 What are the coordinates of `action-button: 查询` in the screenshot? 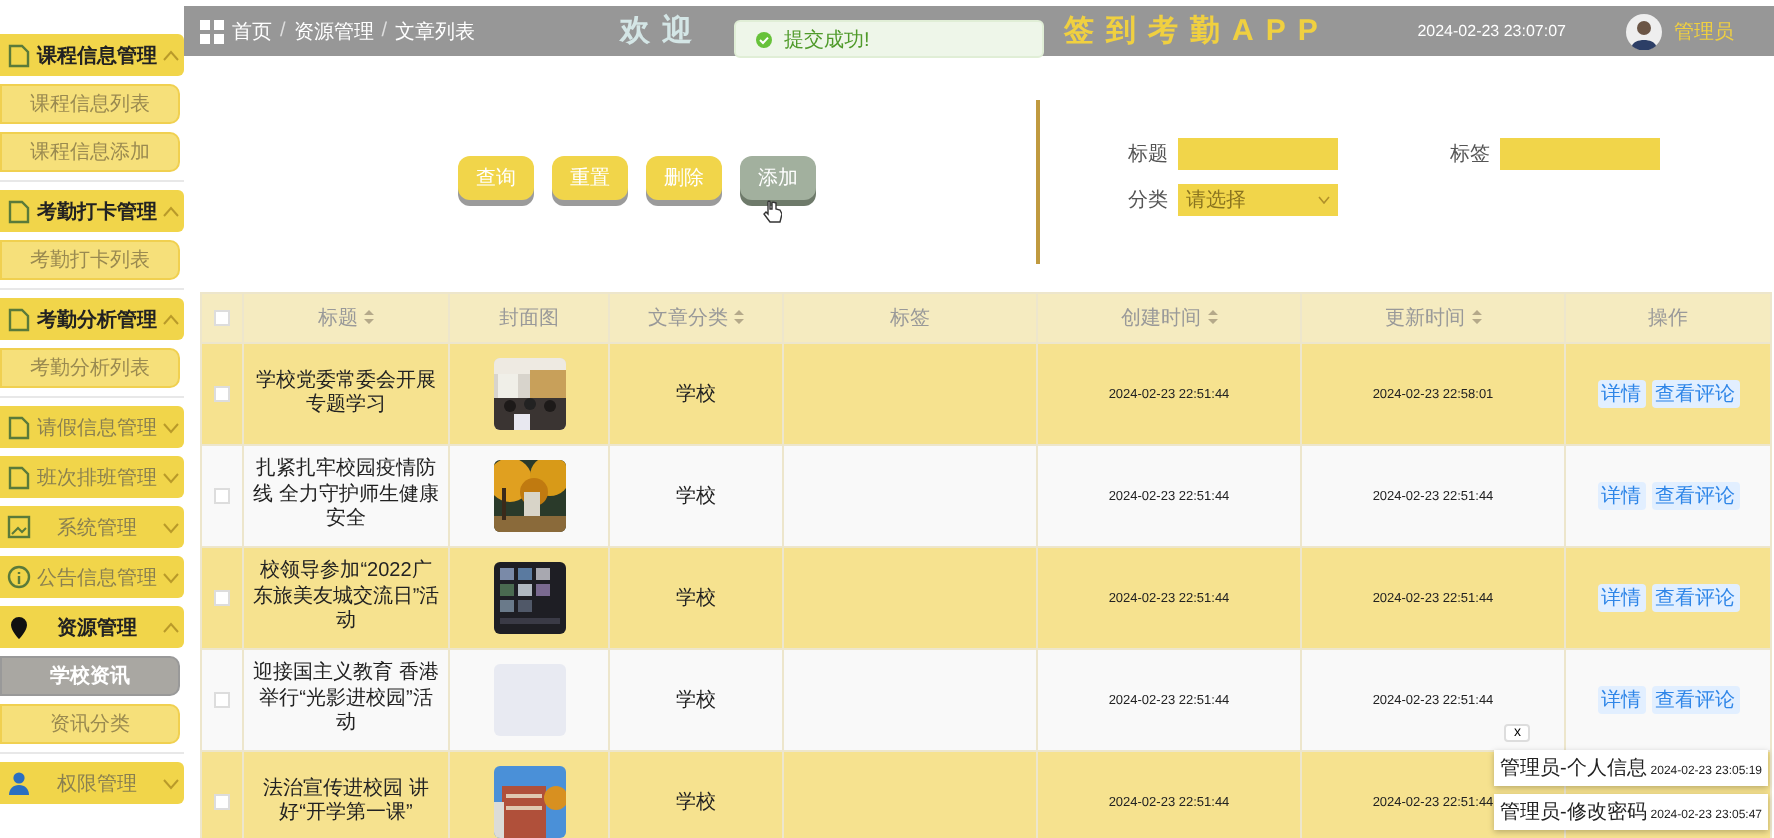 It's located at (496, 178).